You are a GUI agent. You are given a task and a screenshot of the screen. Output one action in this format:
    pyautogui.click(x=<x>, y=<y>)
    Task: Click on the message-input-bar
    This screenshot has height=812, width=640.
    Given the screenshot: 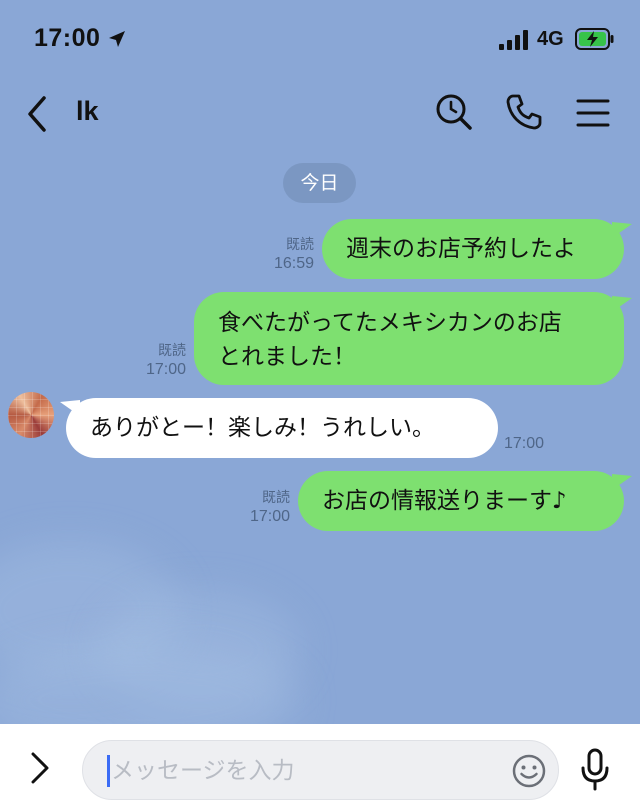 What is the action you would take?
    pyautogui.click(x=320, y=768)
    